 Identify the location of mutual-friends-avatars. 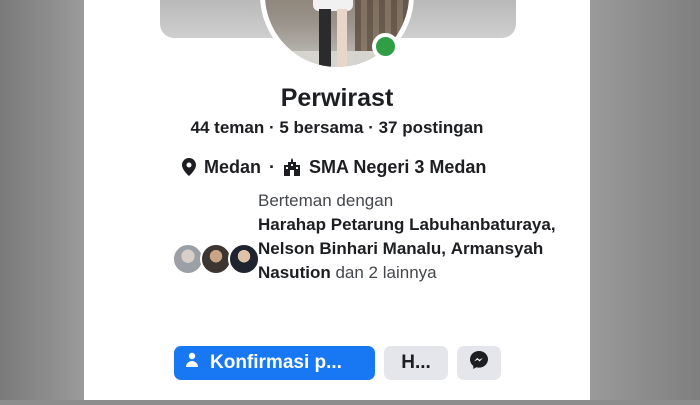
(217, 260).